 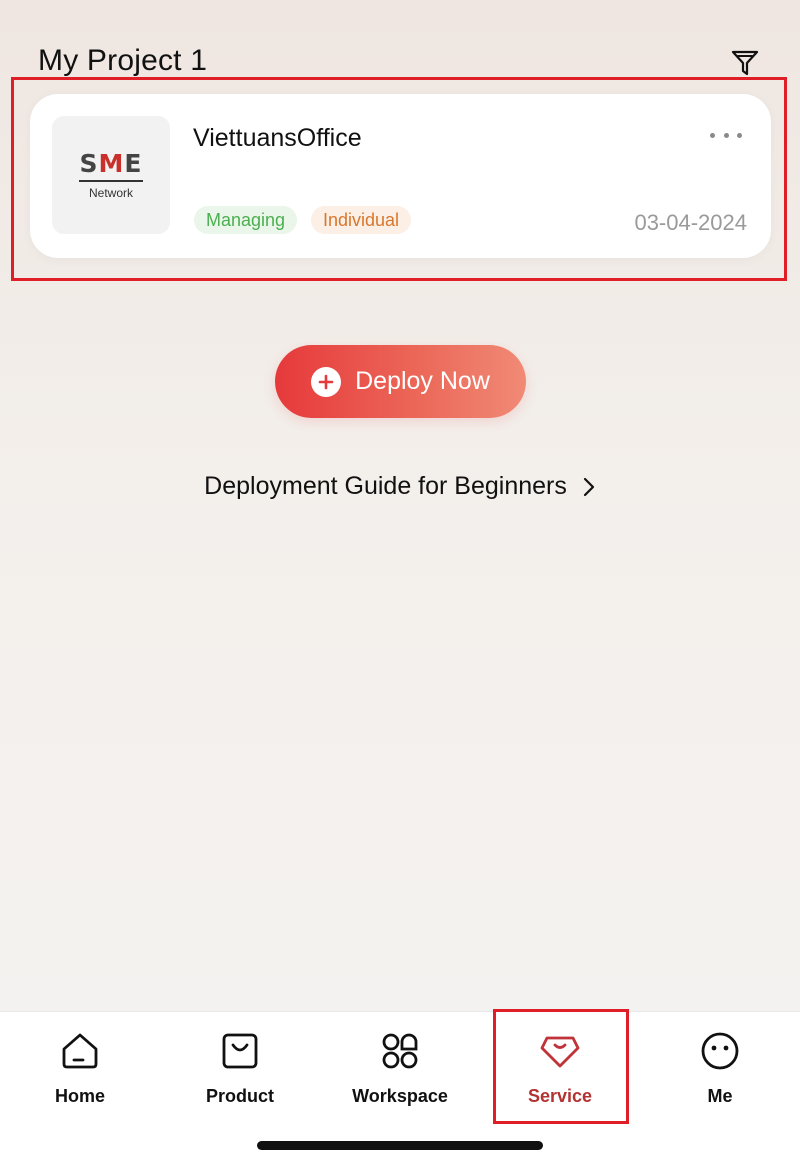 What do you see at coordinates (326, 381) in the screenshot?
I see `plus-circle-icon` at bounding box center [326, 381].